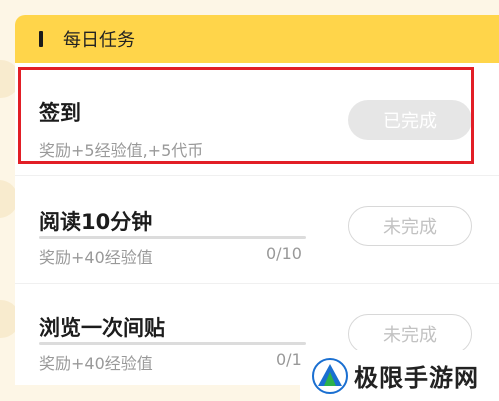 This screenshot has height=401, width=499. I want to click on task-progress: 0/10, so click(284, 253).